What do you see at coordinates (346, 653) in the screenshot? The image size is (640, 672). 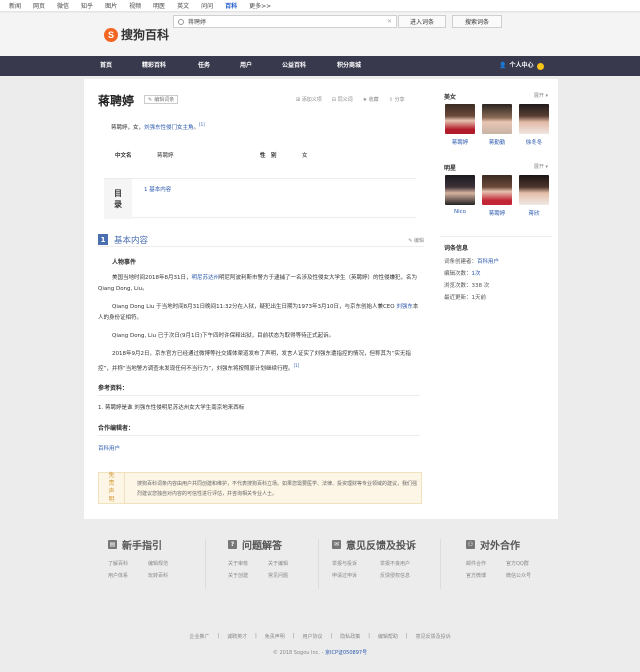 I see `icp-link: 京ICP证050897号` at bounding box center [346, 653].